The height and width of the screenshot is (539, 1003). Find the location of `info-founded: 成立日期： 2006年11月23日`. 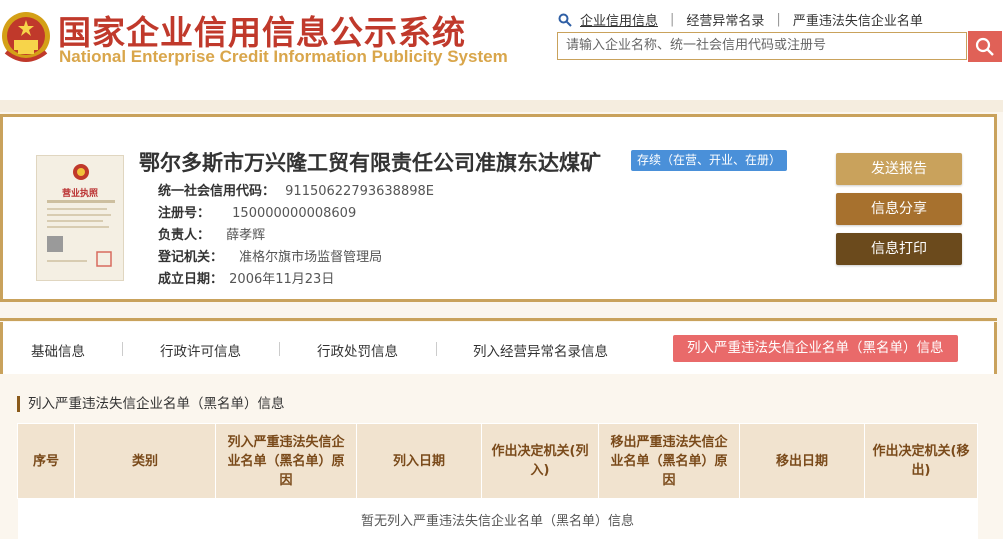

info-founded: 成立日期： 2006年11月23日 is located at coordinates (246, 277).